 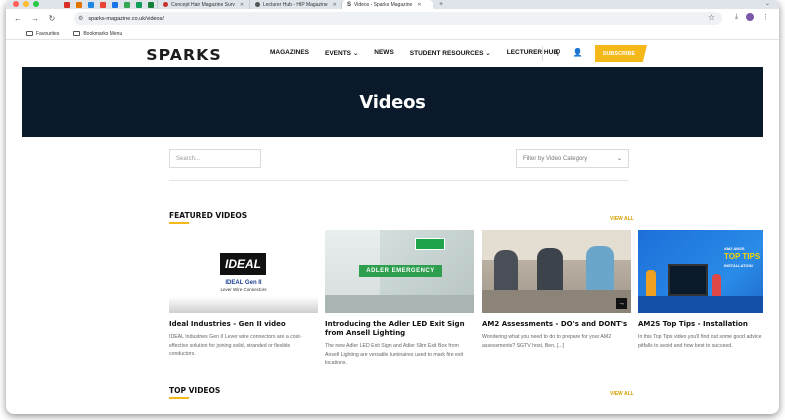 What do you see at coordinates (48, 33) in the screenshot?
I see `bookmark-label: Favourites` at bounding box center [48, 33].